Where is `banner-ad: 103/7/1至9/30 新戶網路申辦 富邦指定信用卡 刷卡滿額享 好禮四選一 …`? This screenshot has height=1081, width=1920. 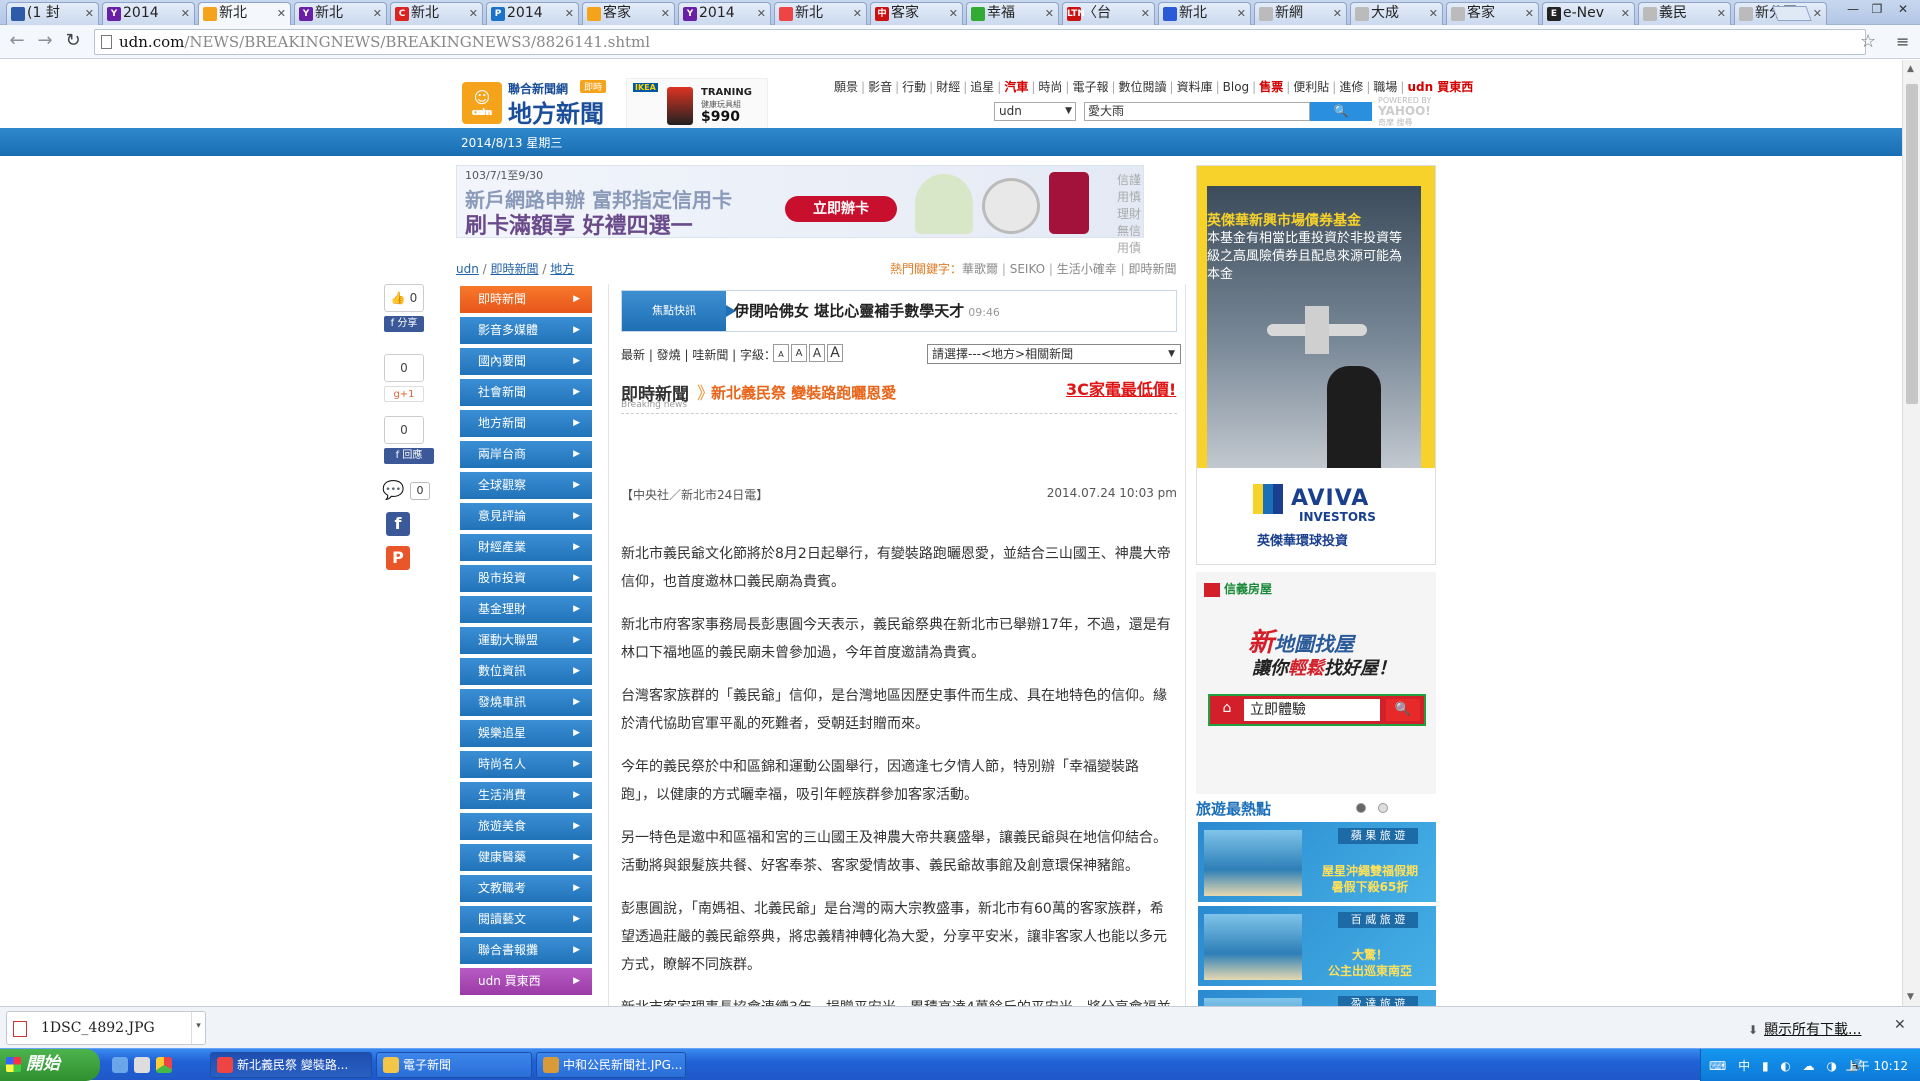
banner-ad: 103/7/1至9/30 新戶網路申辦 富邦指定信用卡 刷卡滿額享 好禮四選一 … is located at coordinates (800, 210).